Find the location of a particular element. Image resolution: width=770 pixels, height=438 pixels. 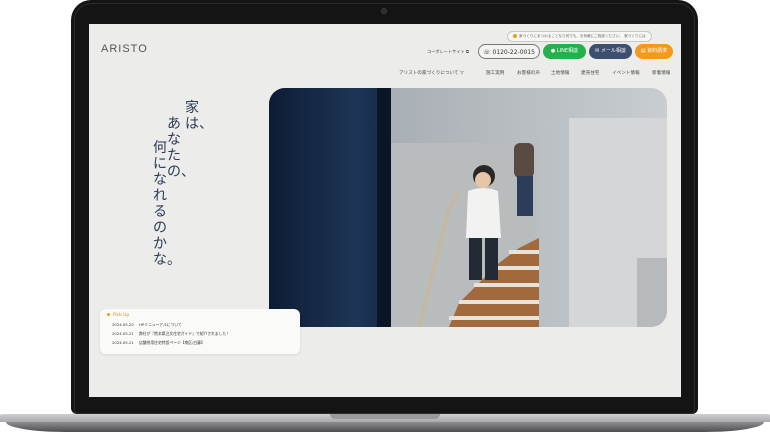

external-link-icon: ⧉ is located at coordinates (468, 51).